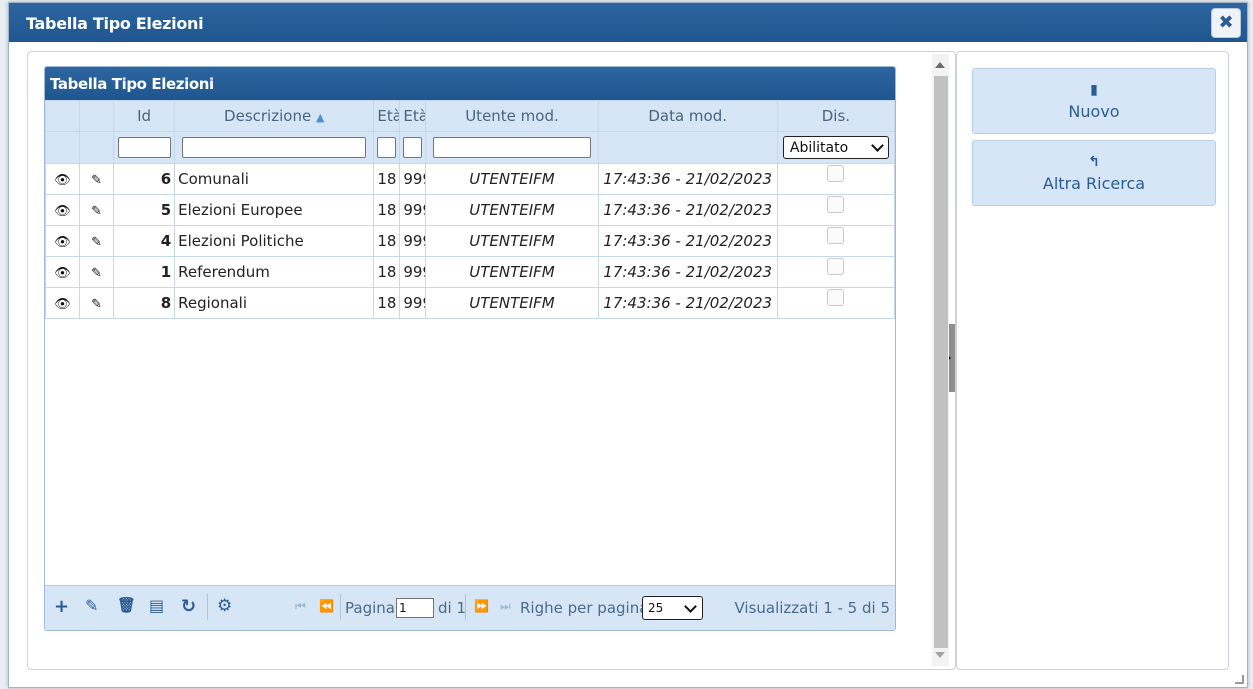  What do you see at coordinates (213, 303) in the screenshot?
I see `cell-descrizione: Regionali` at bounding box center [213, 303].